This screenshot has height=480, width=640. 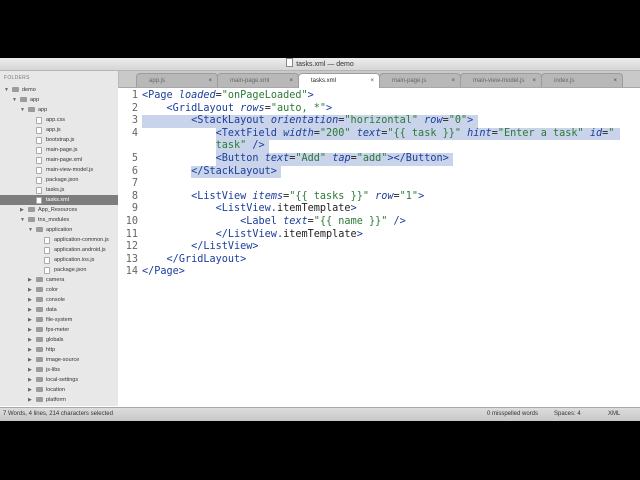 What do you see at coordinates (209, 171) in the screenshot?
I see `code-line: </StackLayout>` at bounding box center [209, 171].